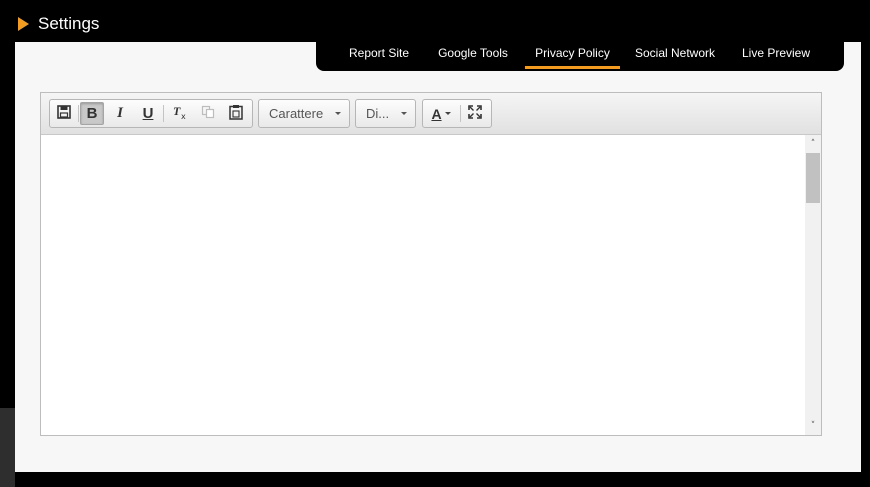 The image size is (870, 487). I want to click on clipboard-icon, so click(236, 114).